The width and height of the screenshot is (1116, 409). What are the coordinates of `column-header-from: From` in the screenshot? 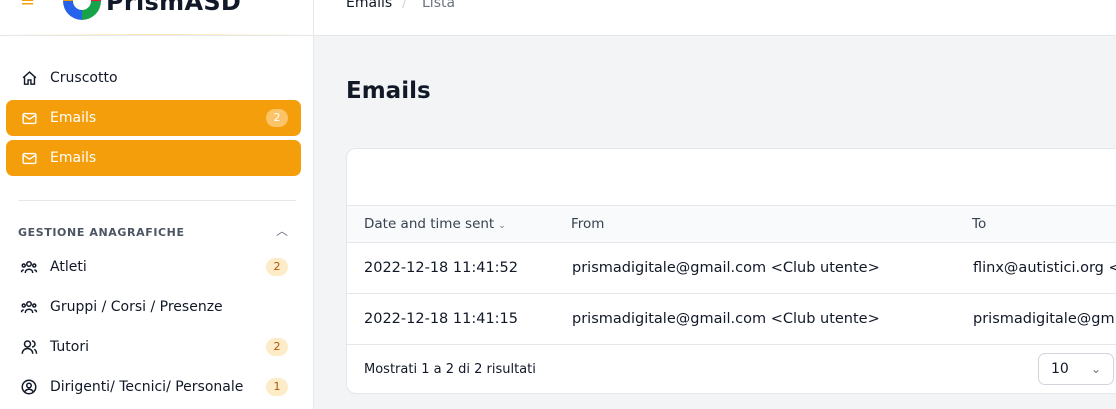 It's located at (588, 224).